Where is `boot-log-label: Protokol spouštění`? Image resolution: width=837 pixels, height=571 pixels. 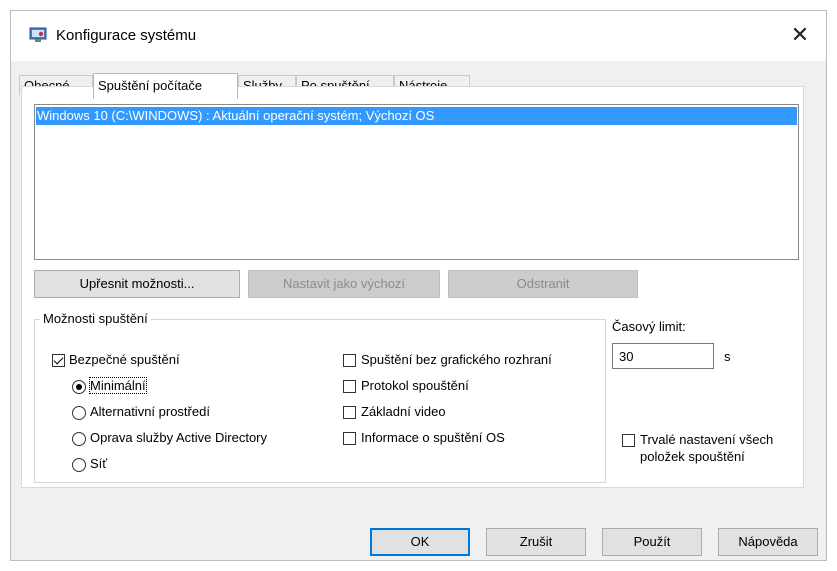 boot-log-label: Protokol spouštění is located at coordinates (415, 385).